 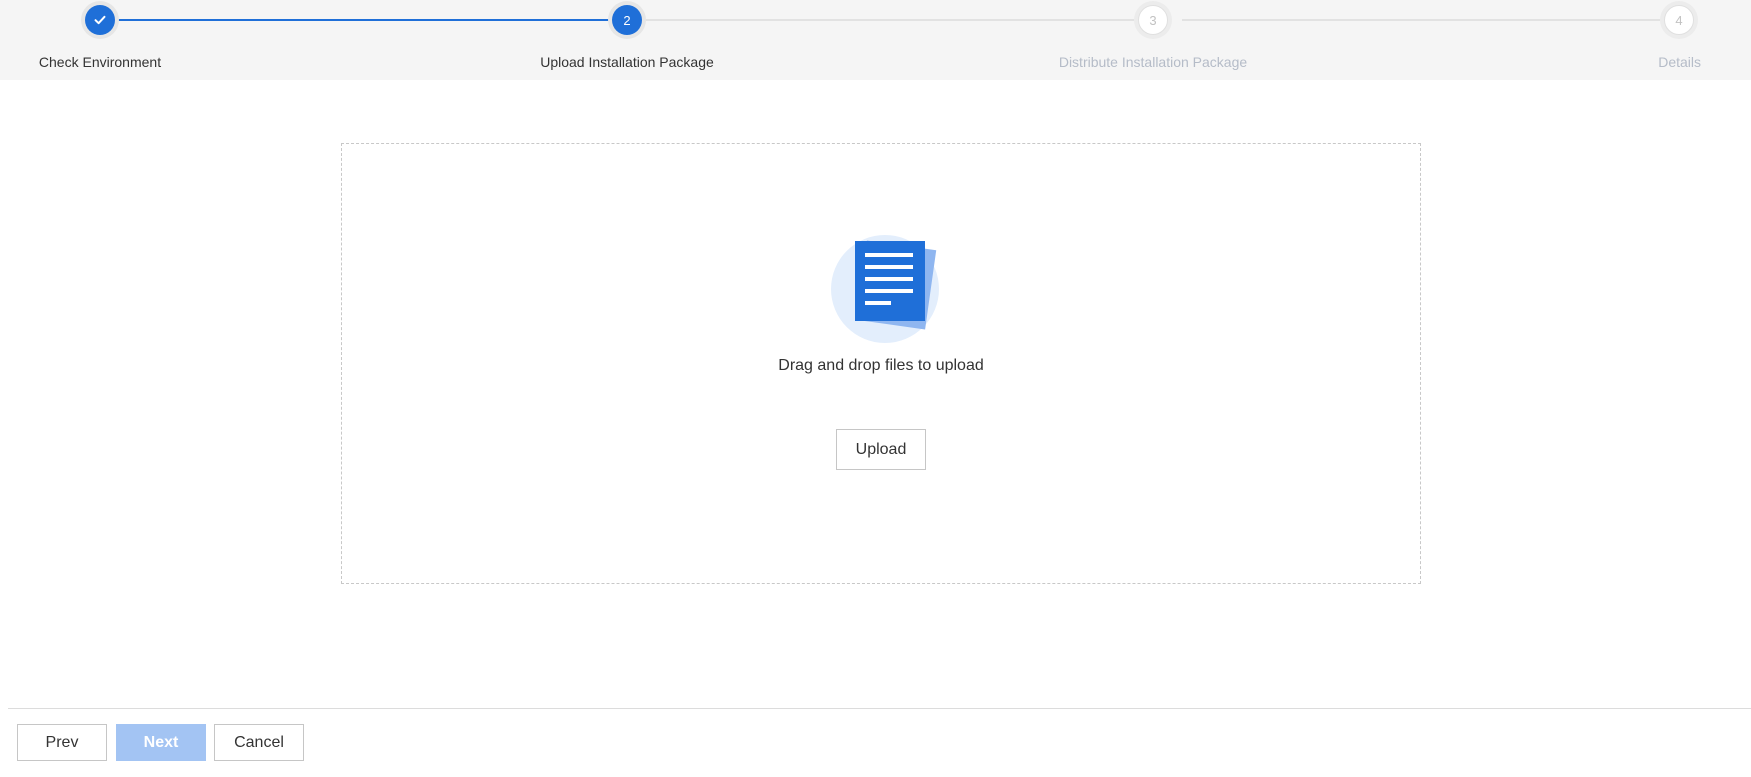 I want to click on step-2-label: Upload Installation Package, so click(x=627, y=62).